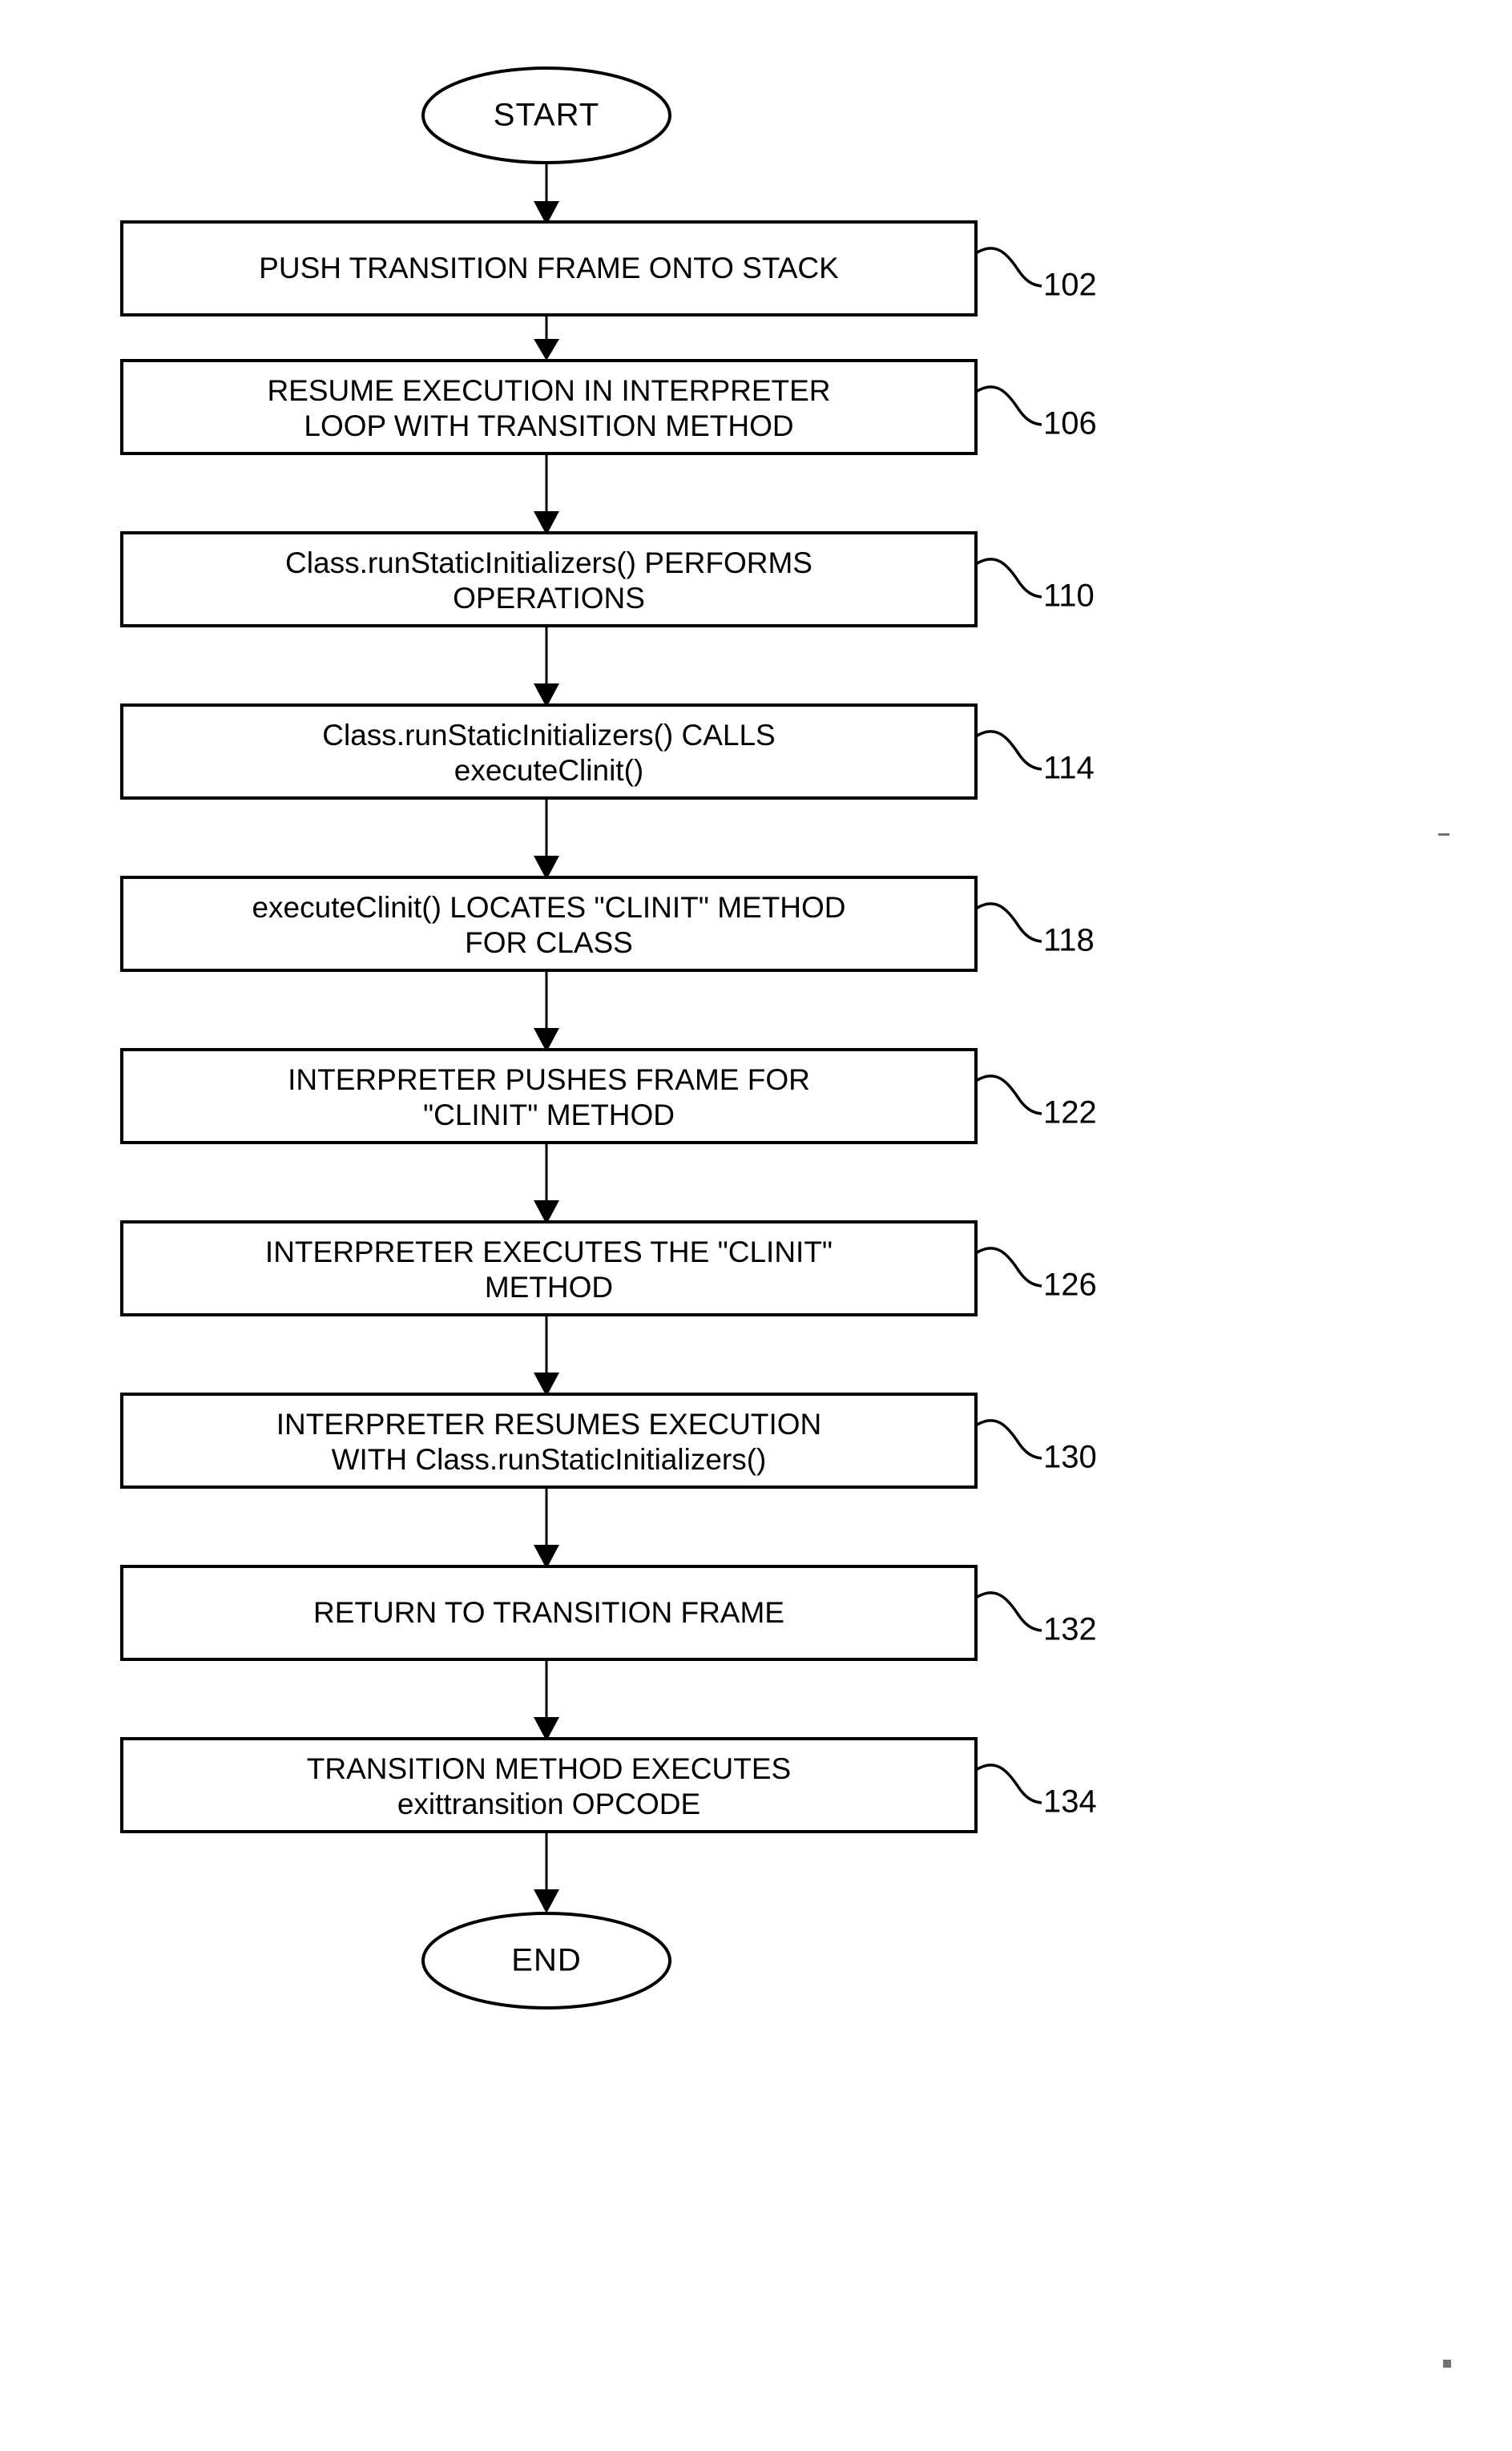  I want to click on reference-number-122: 122, so click(1070, 1113).